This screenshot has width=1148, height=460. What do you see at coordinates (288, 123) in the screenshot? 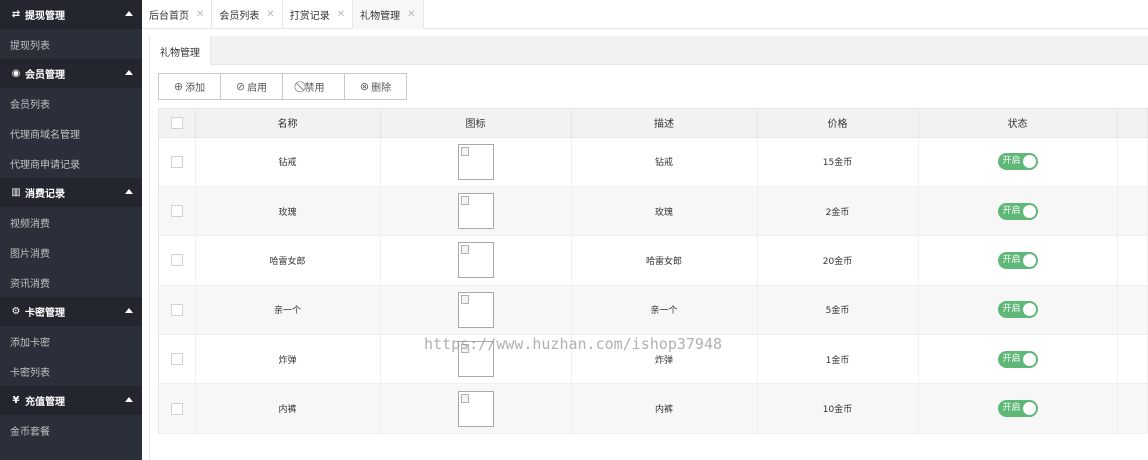
I see `column-header-name: 名称` at bounding box center [288, 123].